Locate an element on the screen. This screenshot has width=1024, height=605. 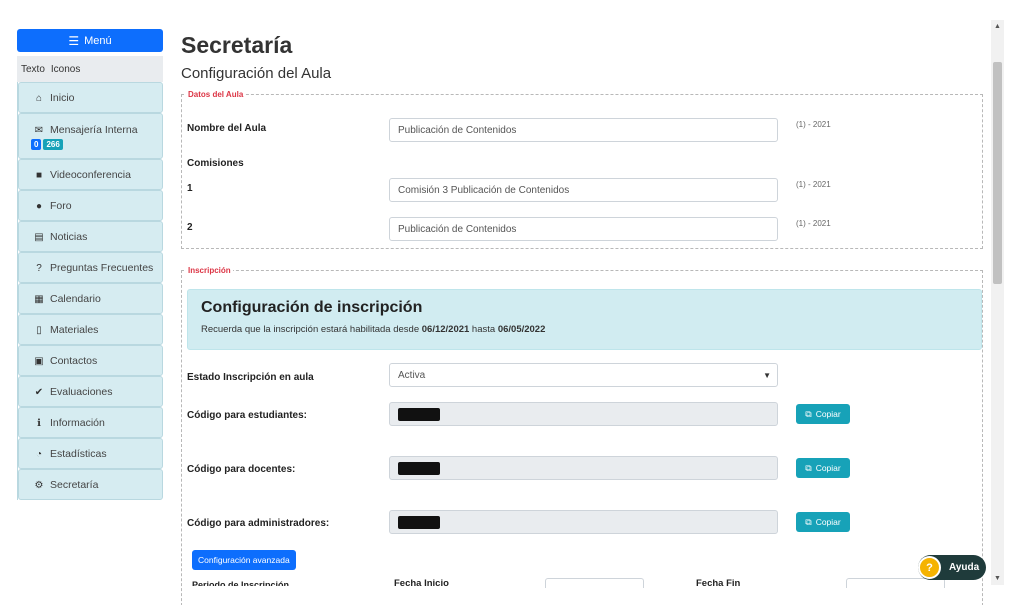
sidebar-item-label: Evaluaciones is located at coordinates (81, 391).